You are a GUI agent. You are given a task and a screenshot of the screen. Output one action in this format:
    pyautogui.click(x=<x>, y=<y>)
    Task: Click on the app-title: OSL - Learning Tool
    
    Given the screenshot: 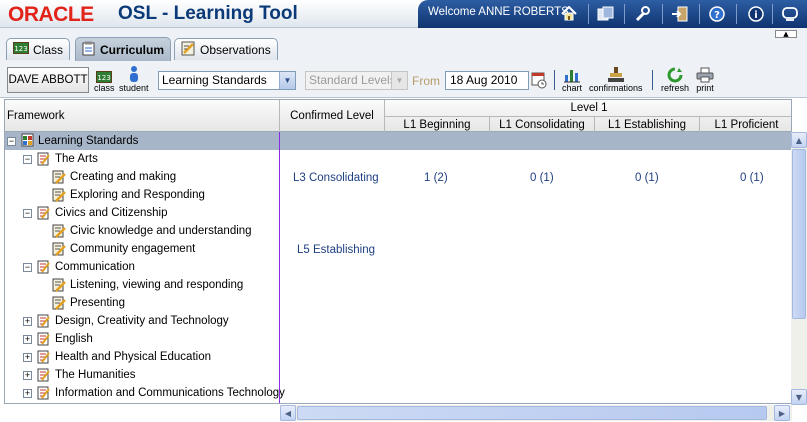 What is the action you would take?
    pyautogui.click(x=208, y=13)
    